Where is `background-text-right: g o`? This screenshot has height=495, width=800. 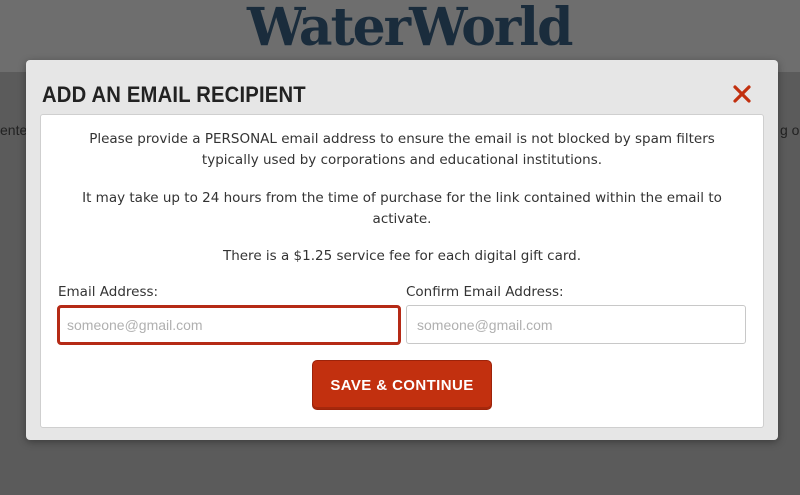 background-text-right: g o is located at coordinates (790, 130).